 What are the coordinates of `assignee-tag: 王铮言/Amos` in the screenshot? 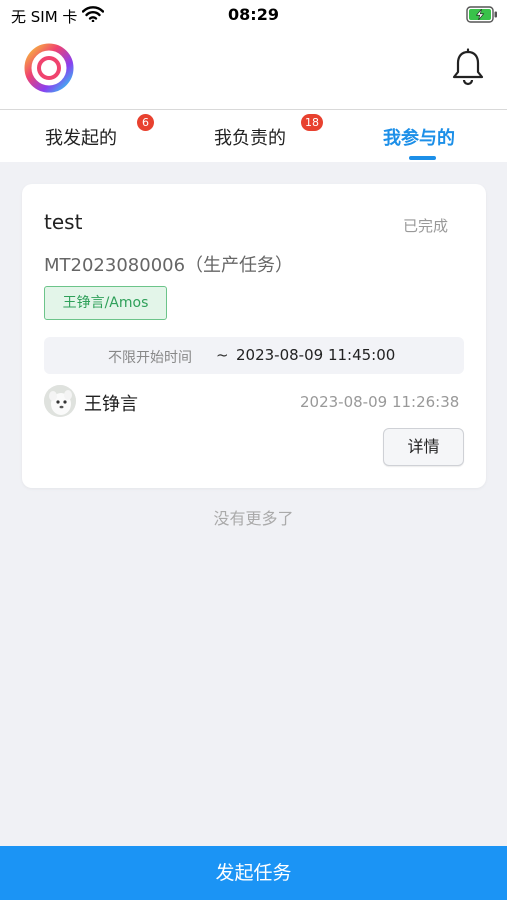 It's located at (105, 303).